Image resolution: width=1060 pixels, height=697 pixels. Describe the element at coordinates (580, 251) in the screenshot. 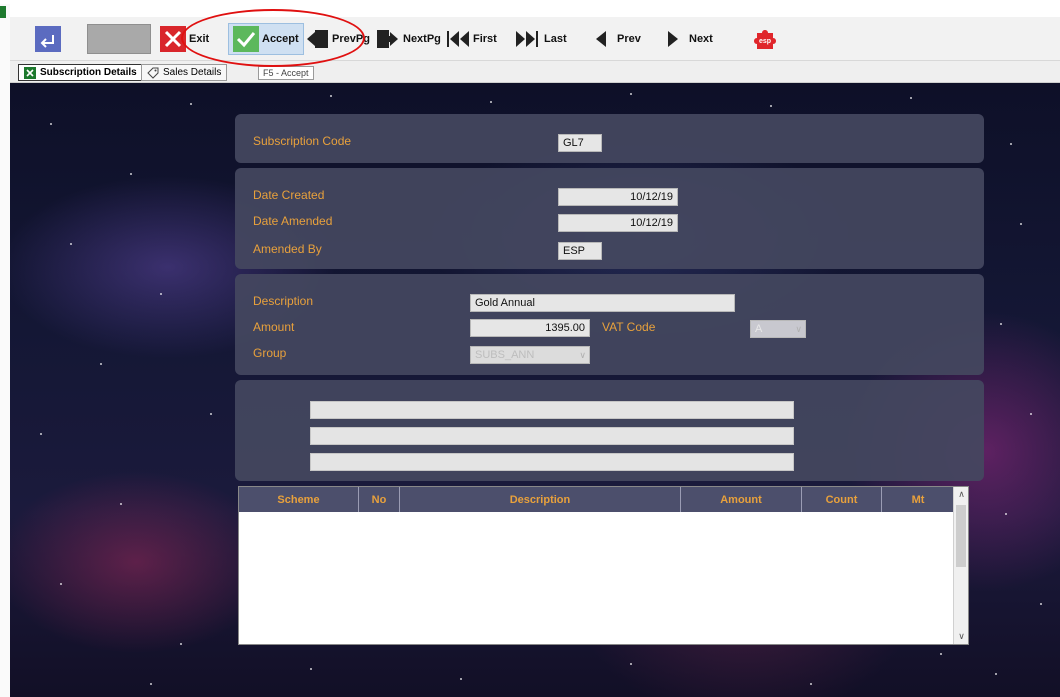

I see `amended-by-field: ESP` at that location.